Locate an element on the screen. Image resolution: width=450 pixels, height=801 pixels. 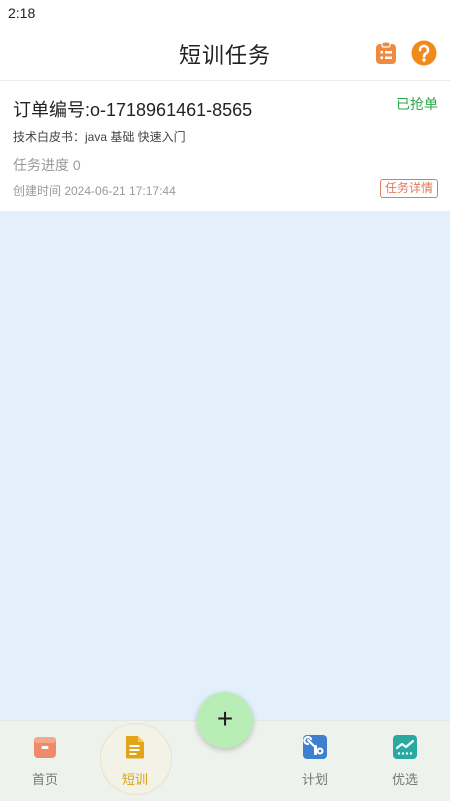
status-time: 2:18 is located at coordinates (22, 13).